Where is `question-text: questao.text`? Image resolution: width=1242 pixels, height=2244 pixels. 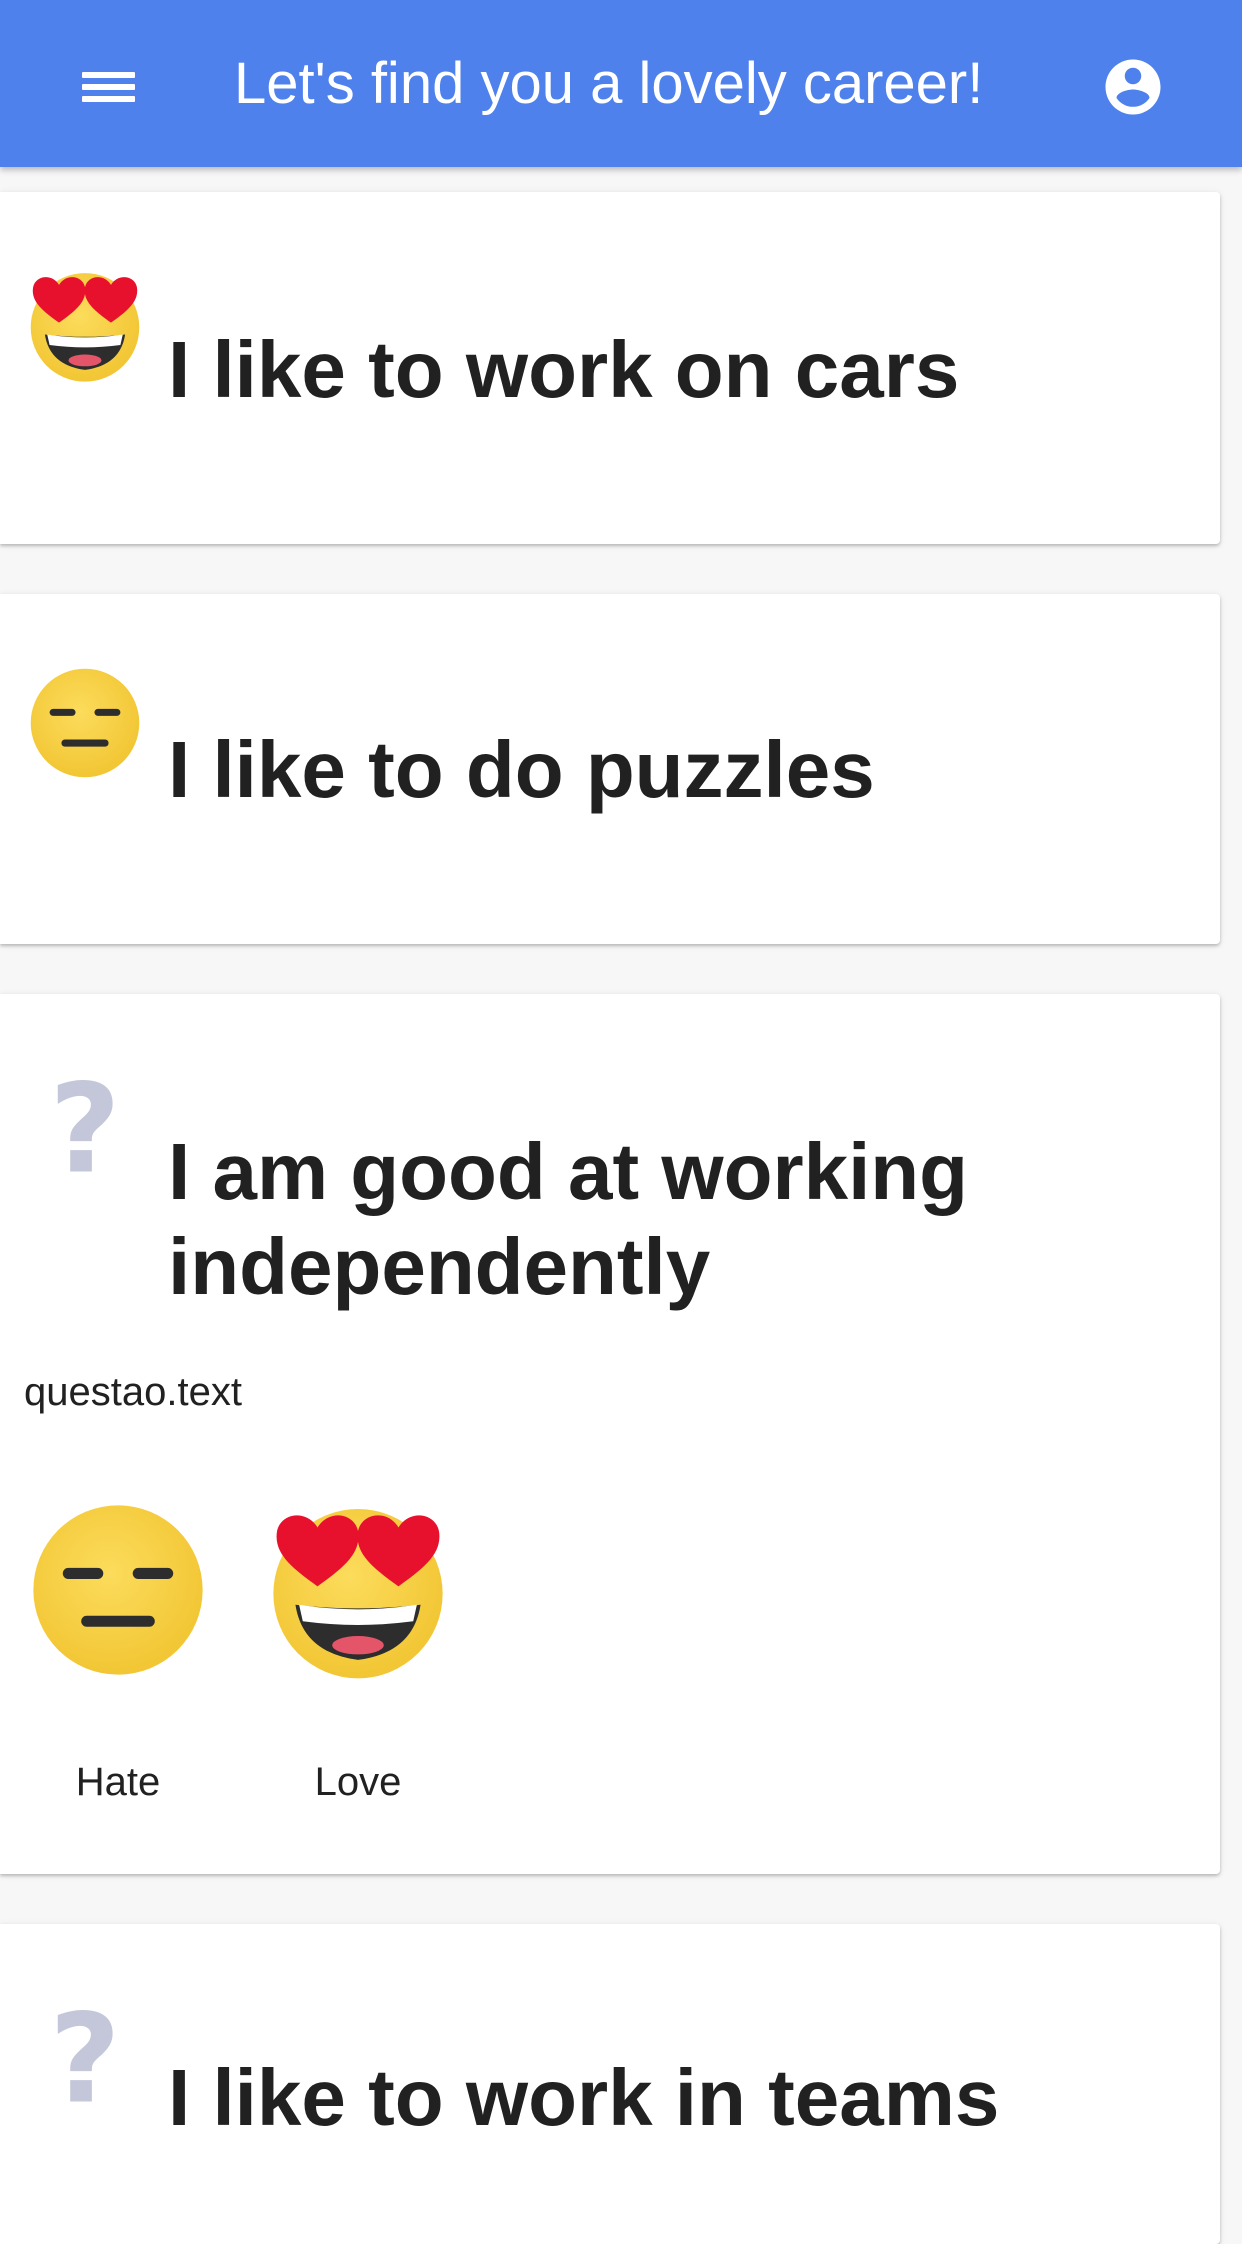
question-text: questao.text is located at coordinates (133, 1392).